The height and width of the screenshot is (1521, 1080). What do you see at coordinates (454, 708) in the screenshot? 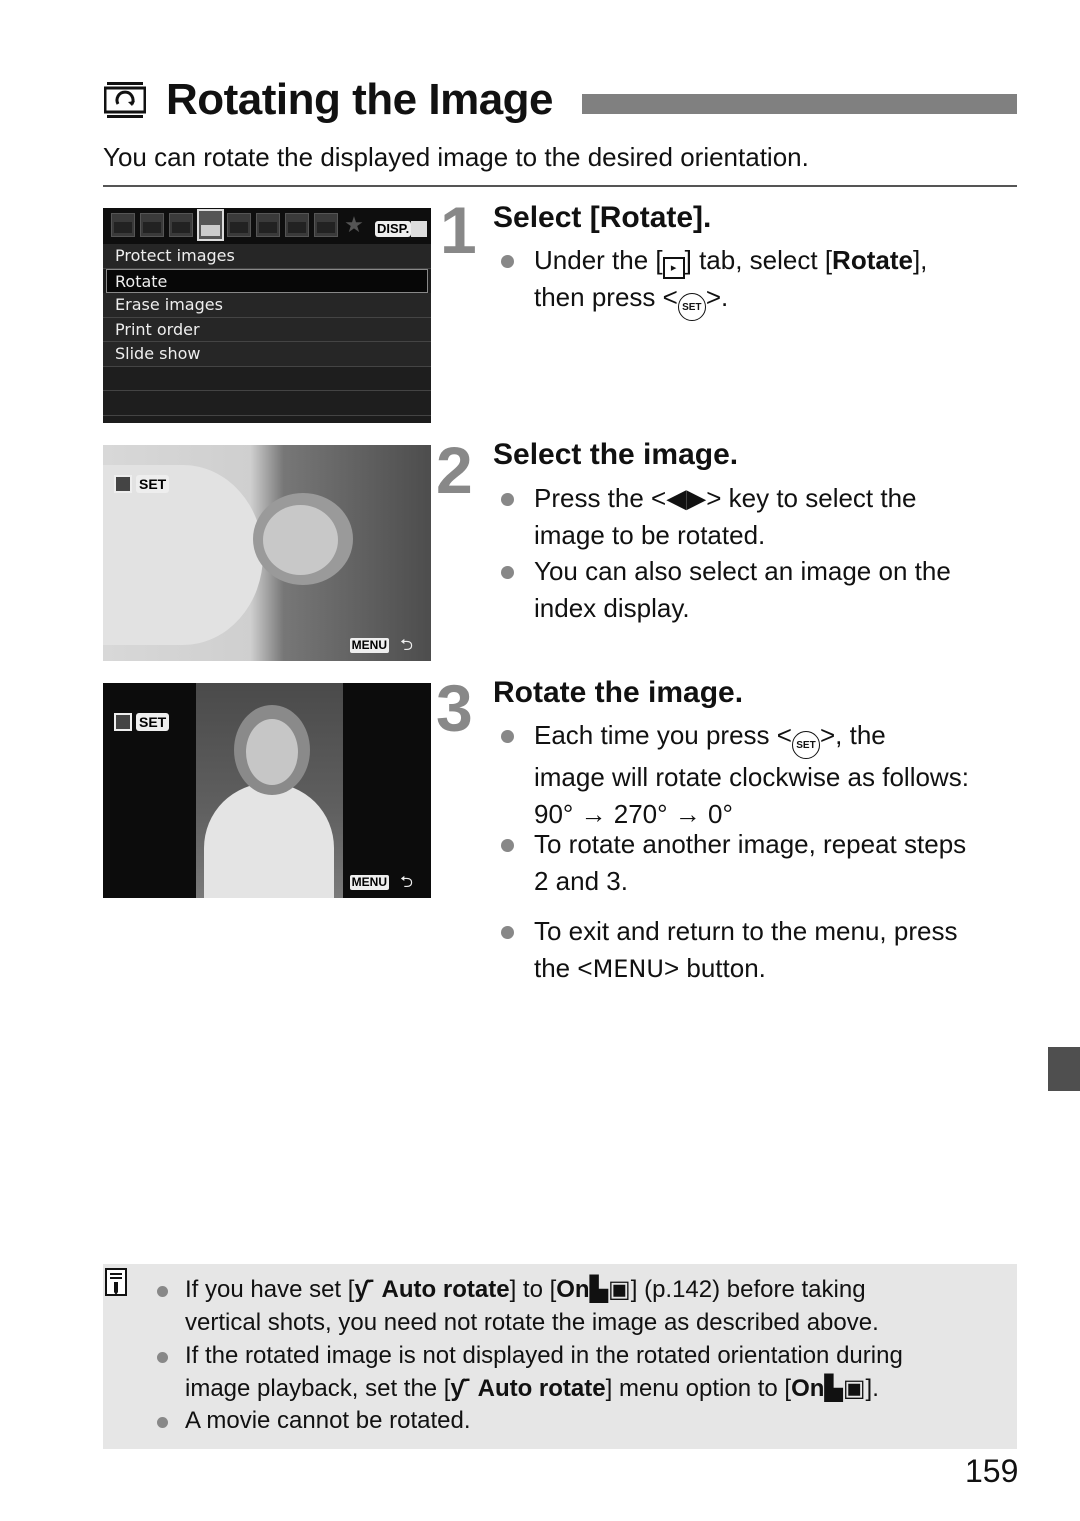
I see `step-number: 3` at bounding box center [454, 708].